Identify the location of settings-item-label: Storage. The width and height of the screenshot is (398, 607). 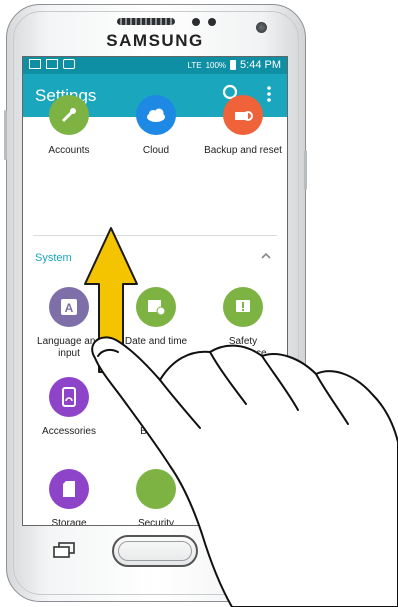
(69, 522).